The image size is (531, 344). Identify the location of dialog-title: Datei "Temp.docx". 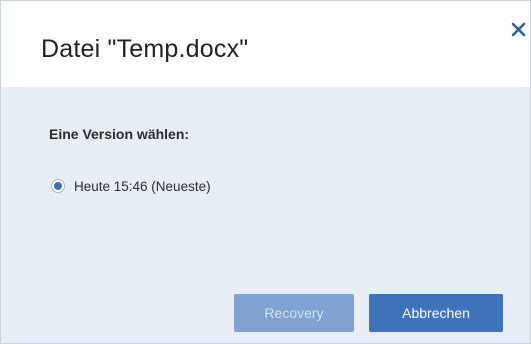
(145, 49).